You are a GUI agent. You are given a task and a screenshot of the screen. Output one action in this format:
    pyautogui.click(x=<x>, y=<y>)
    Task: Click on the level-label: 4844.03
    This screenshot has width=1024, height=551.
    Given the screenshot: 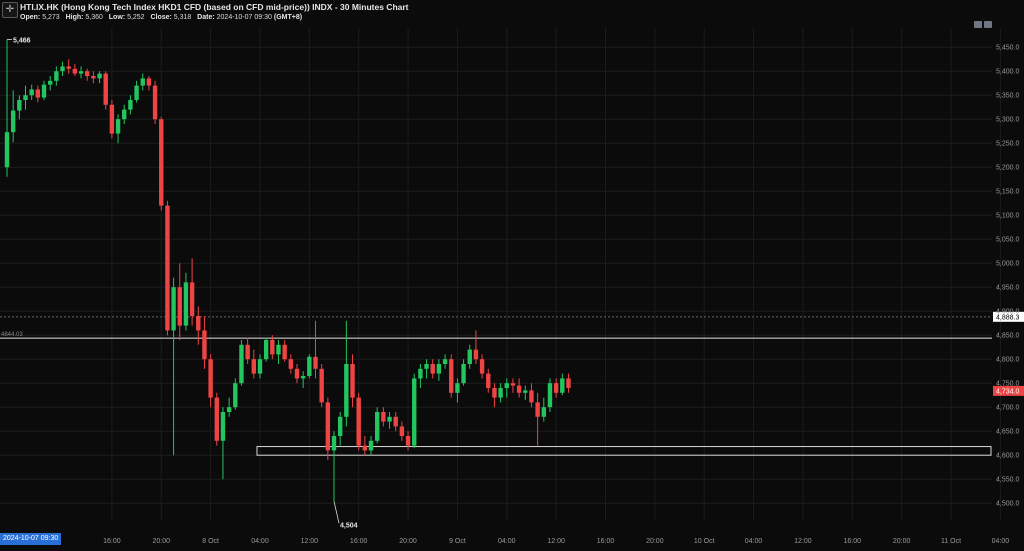 What is the action you would take?
    pyautogui.click(x=12, y=335)
    